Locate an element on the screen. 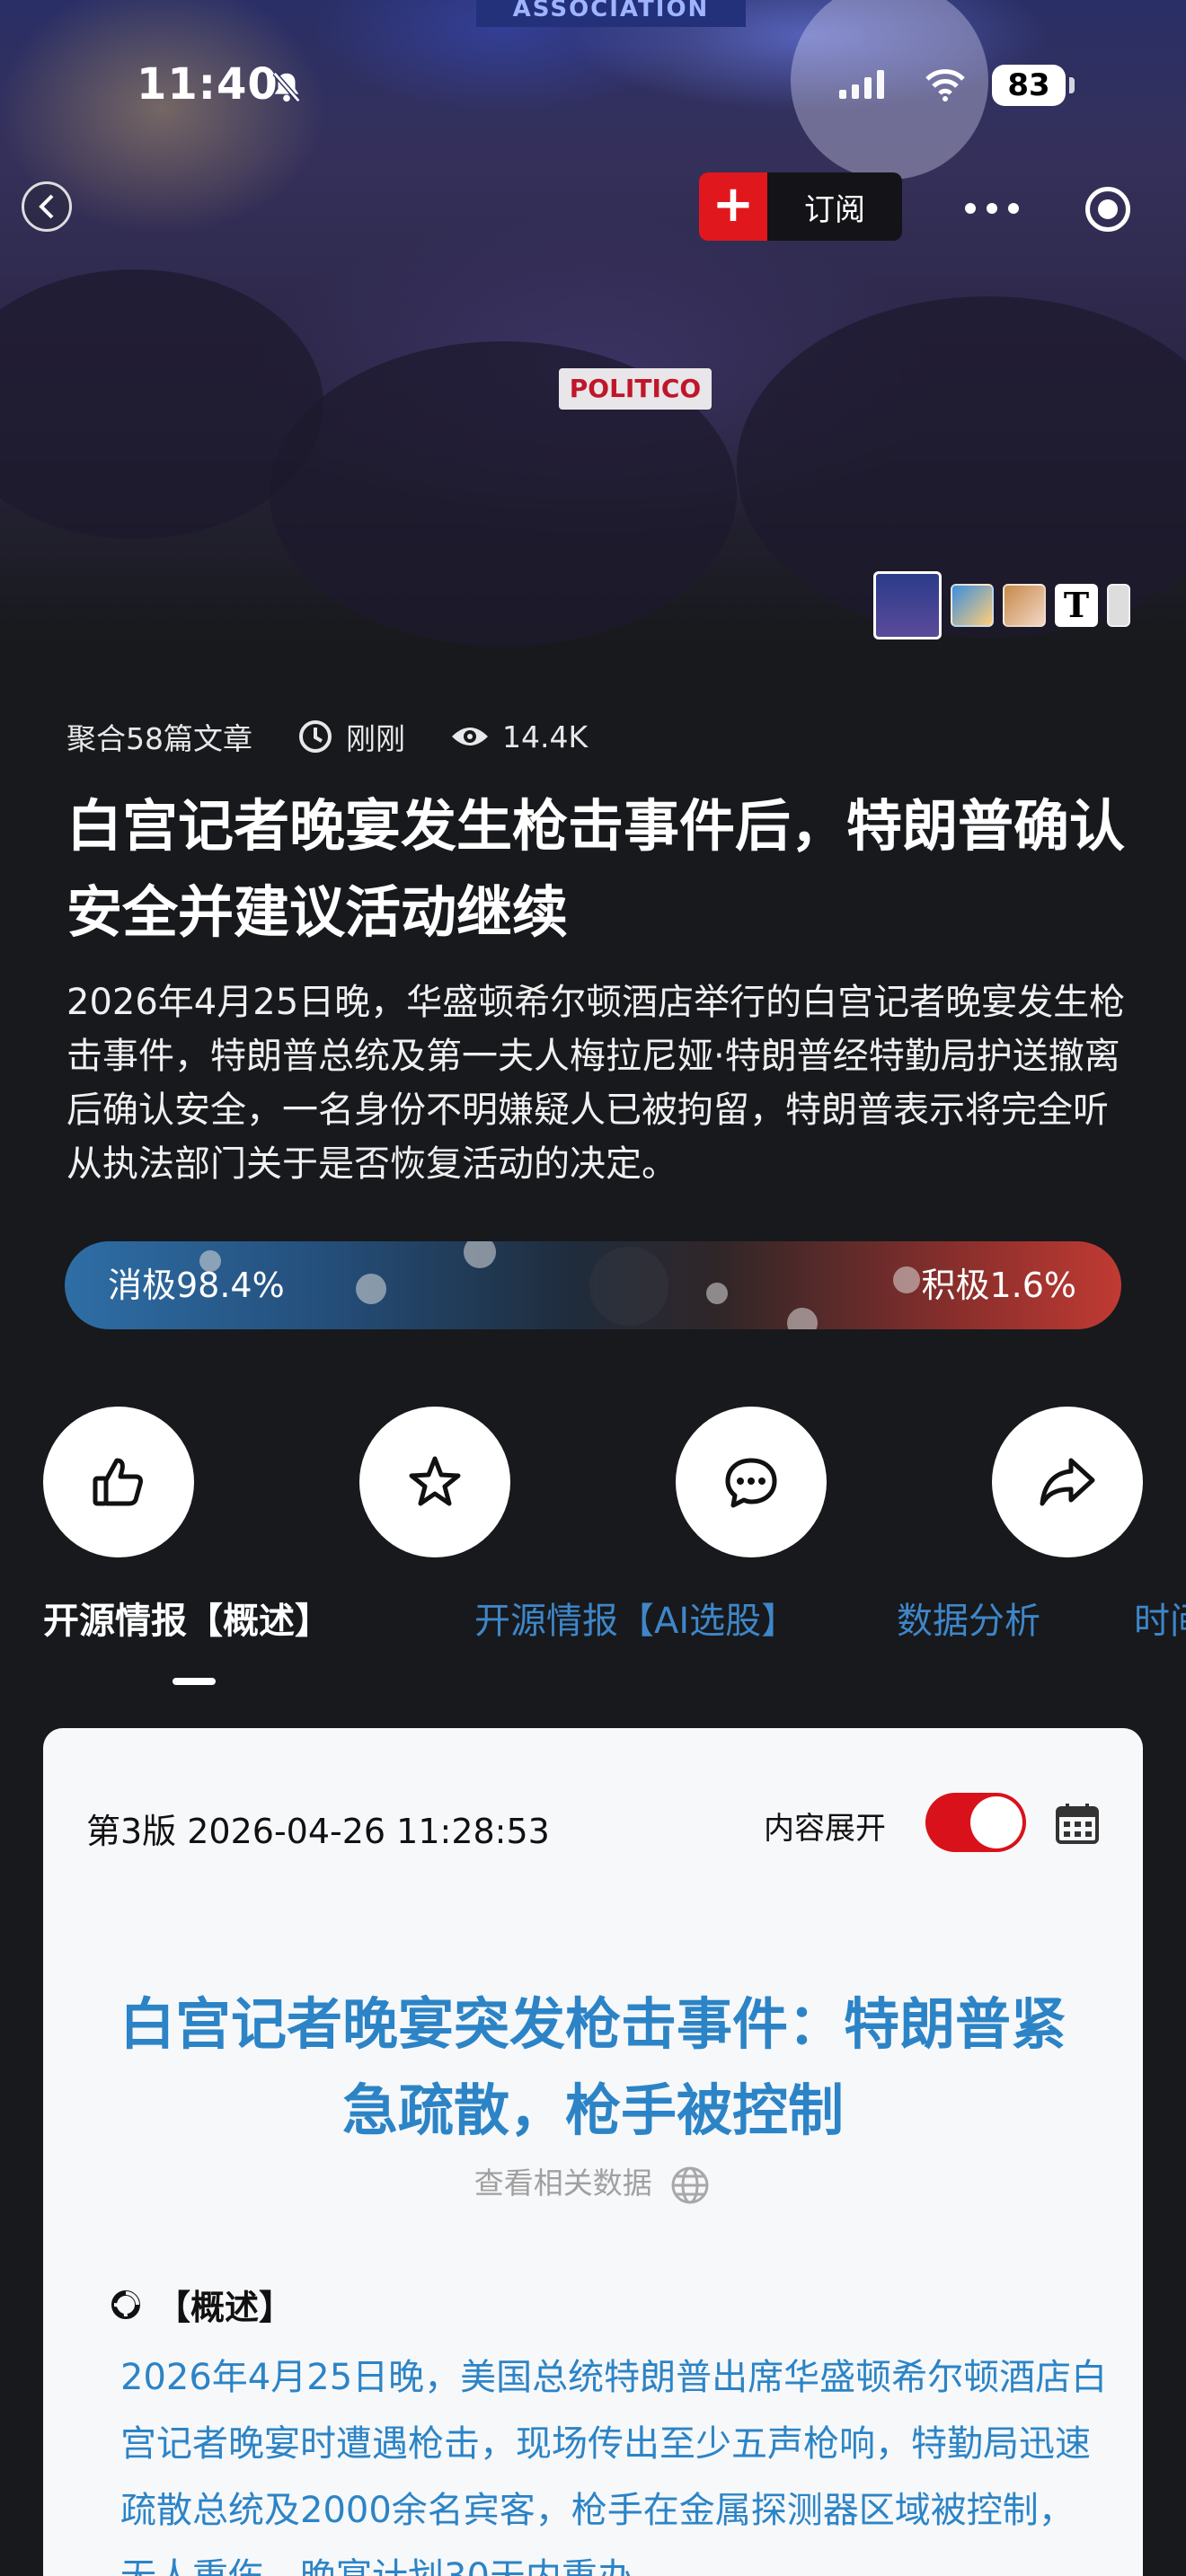  image-thumbnails: T is located at coordinates (1001, 605).